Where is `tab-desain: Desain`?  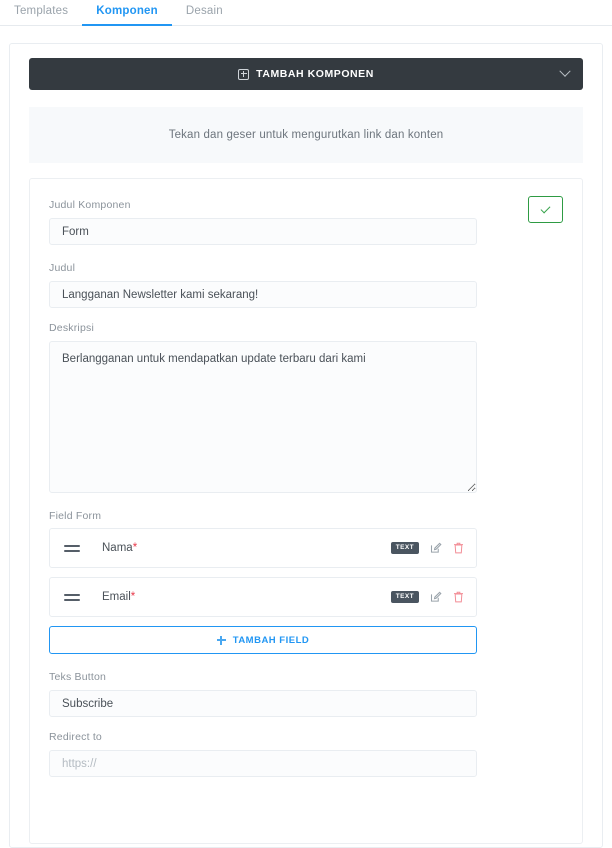
tab-desain: Desain is located at coordinates (204, 16).